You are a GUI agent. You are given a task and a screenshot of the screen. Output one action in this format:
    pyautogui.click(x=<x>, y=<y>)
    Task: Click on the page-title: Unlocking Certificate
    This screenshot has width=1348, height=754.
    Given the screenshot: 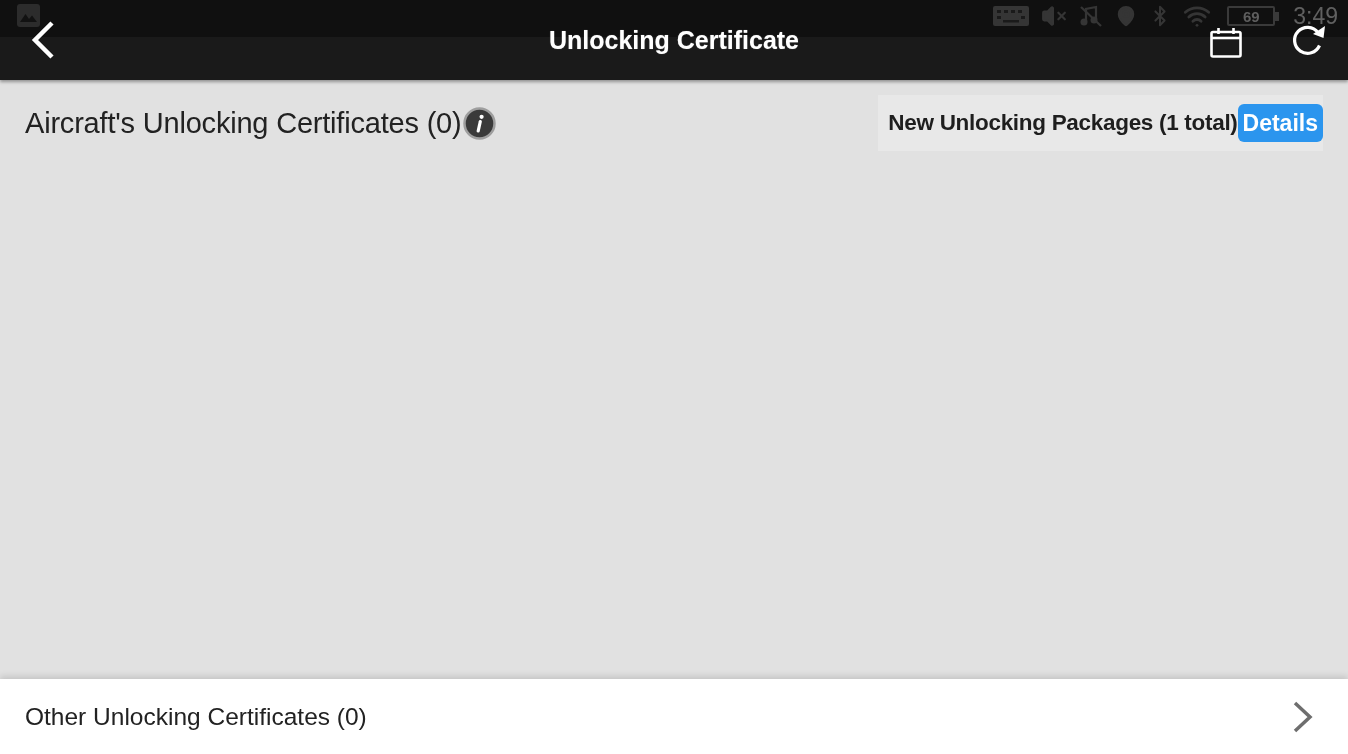 What is the action you would take?
    pyautogui.click(x=674, y=40)
    